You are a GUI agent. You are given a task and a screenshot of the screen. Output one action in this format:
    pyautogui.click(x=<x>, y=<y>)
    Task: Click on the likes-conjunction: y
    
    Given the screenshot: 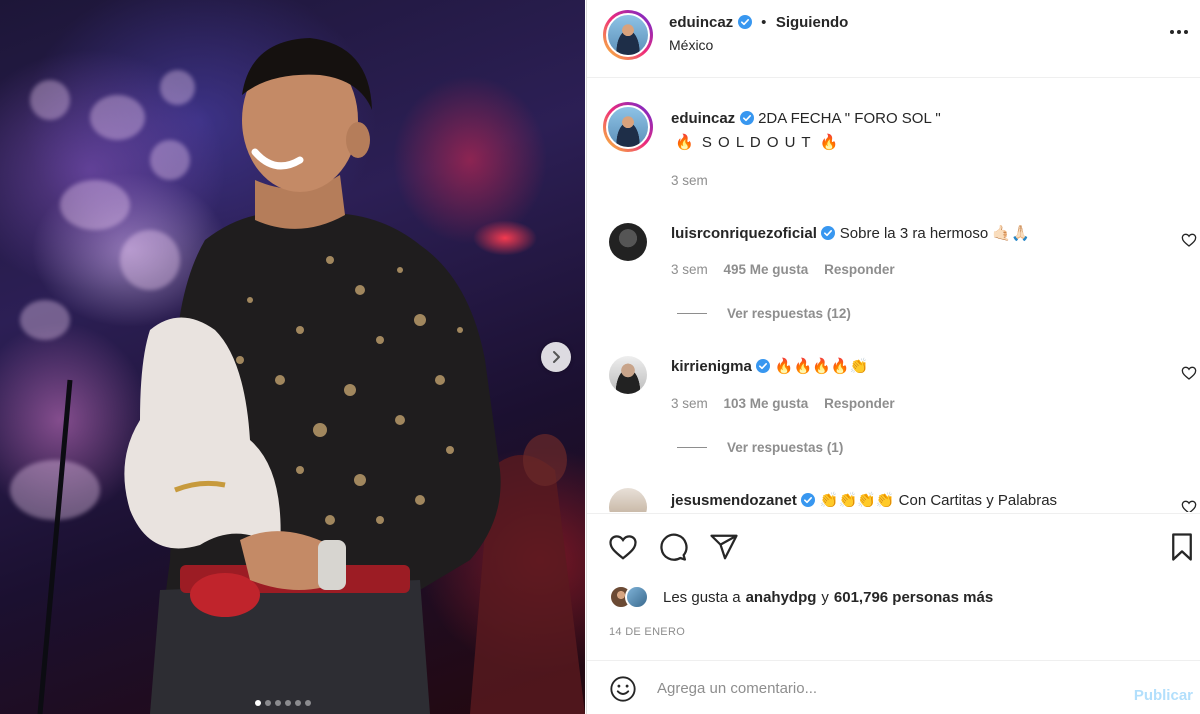 What is the action you would take?
    pyautogui.click(x=825, y=597)
    